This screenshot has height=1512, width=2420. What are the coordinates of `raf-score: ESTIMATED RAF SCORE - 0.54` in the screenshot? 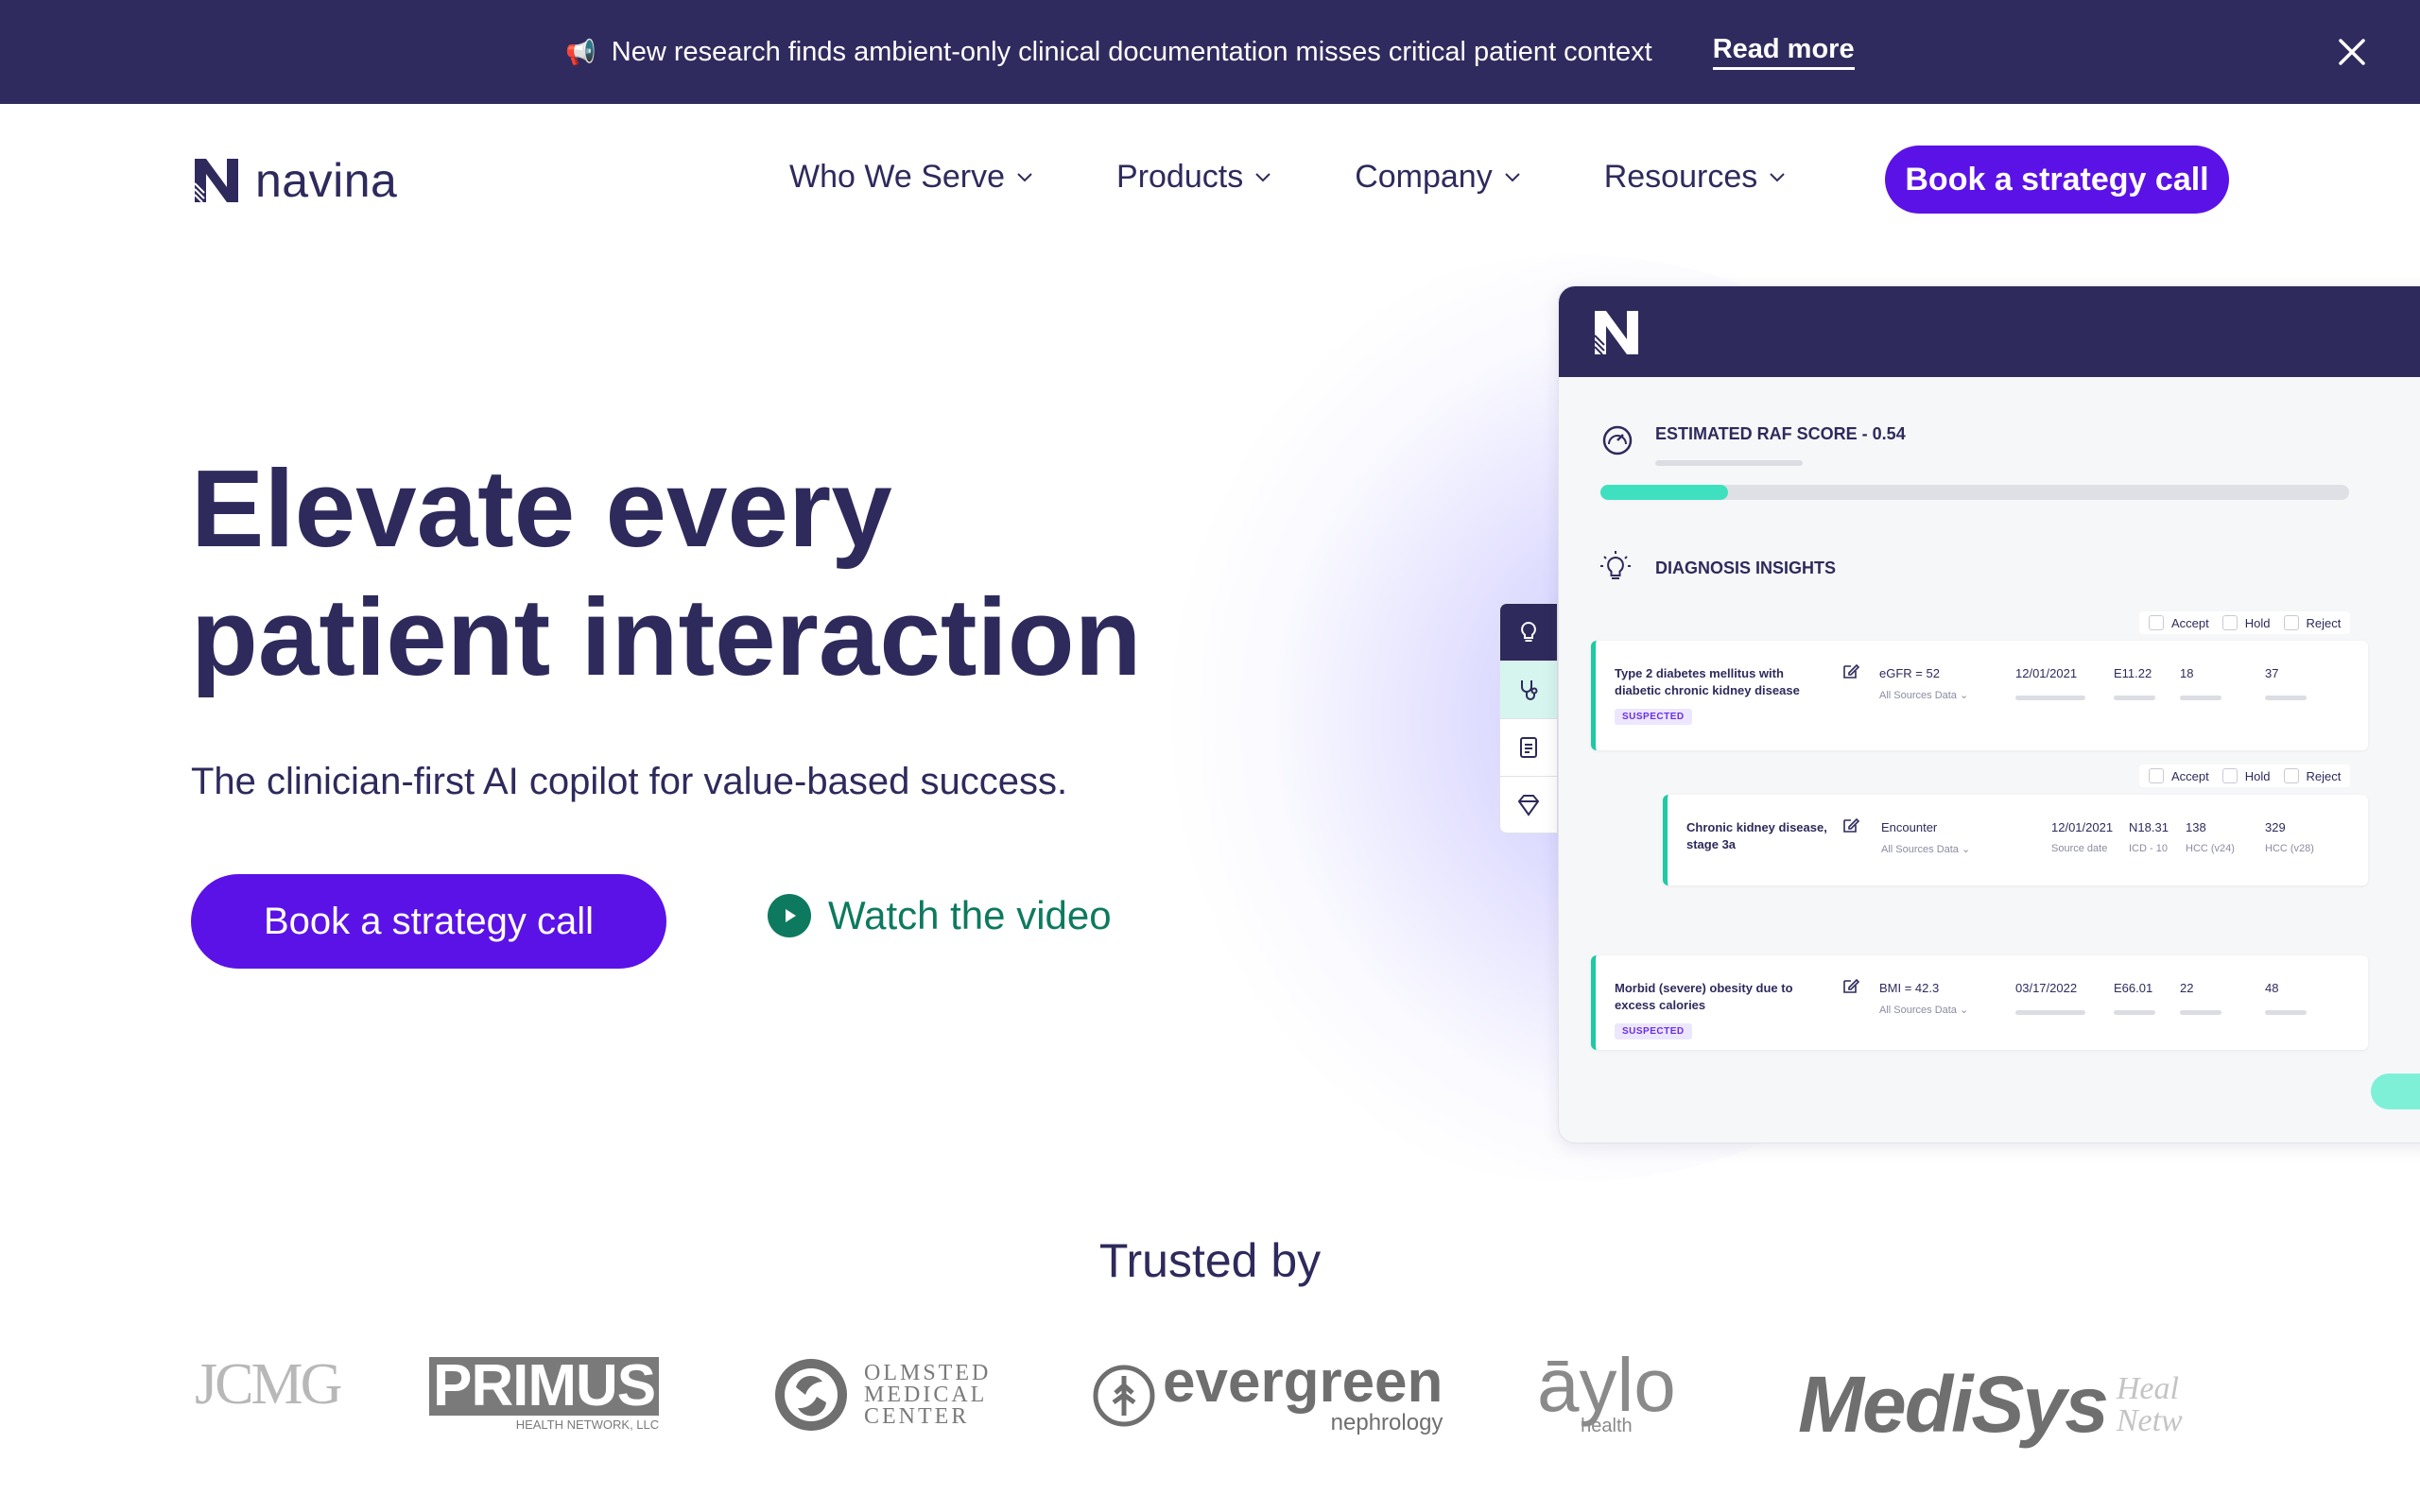 It's located at (1753, 440).